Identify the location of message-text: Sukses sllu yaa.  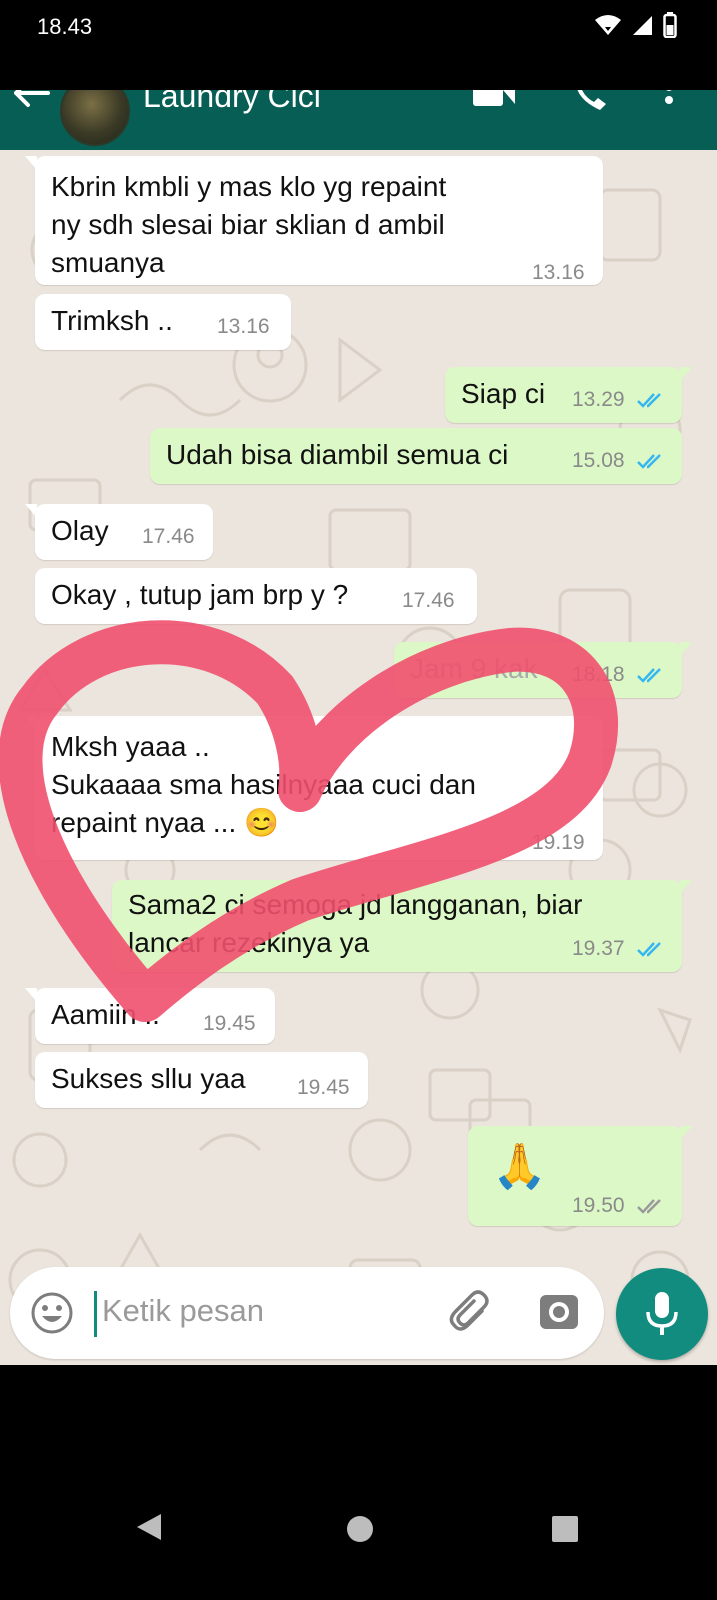
(148, 1078).